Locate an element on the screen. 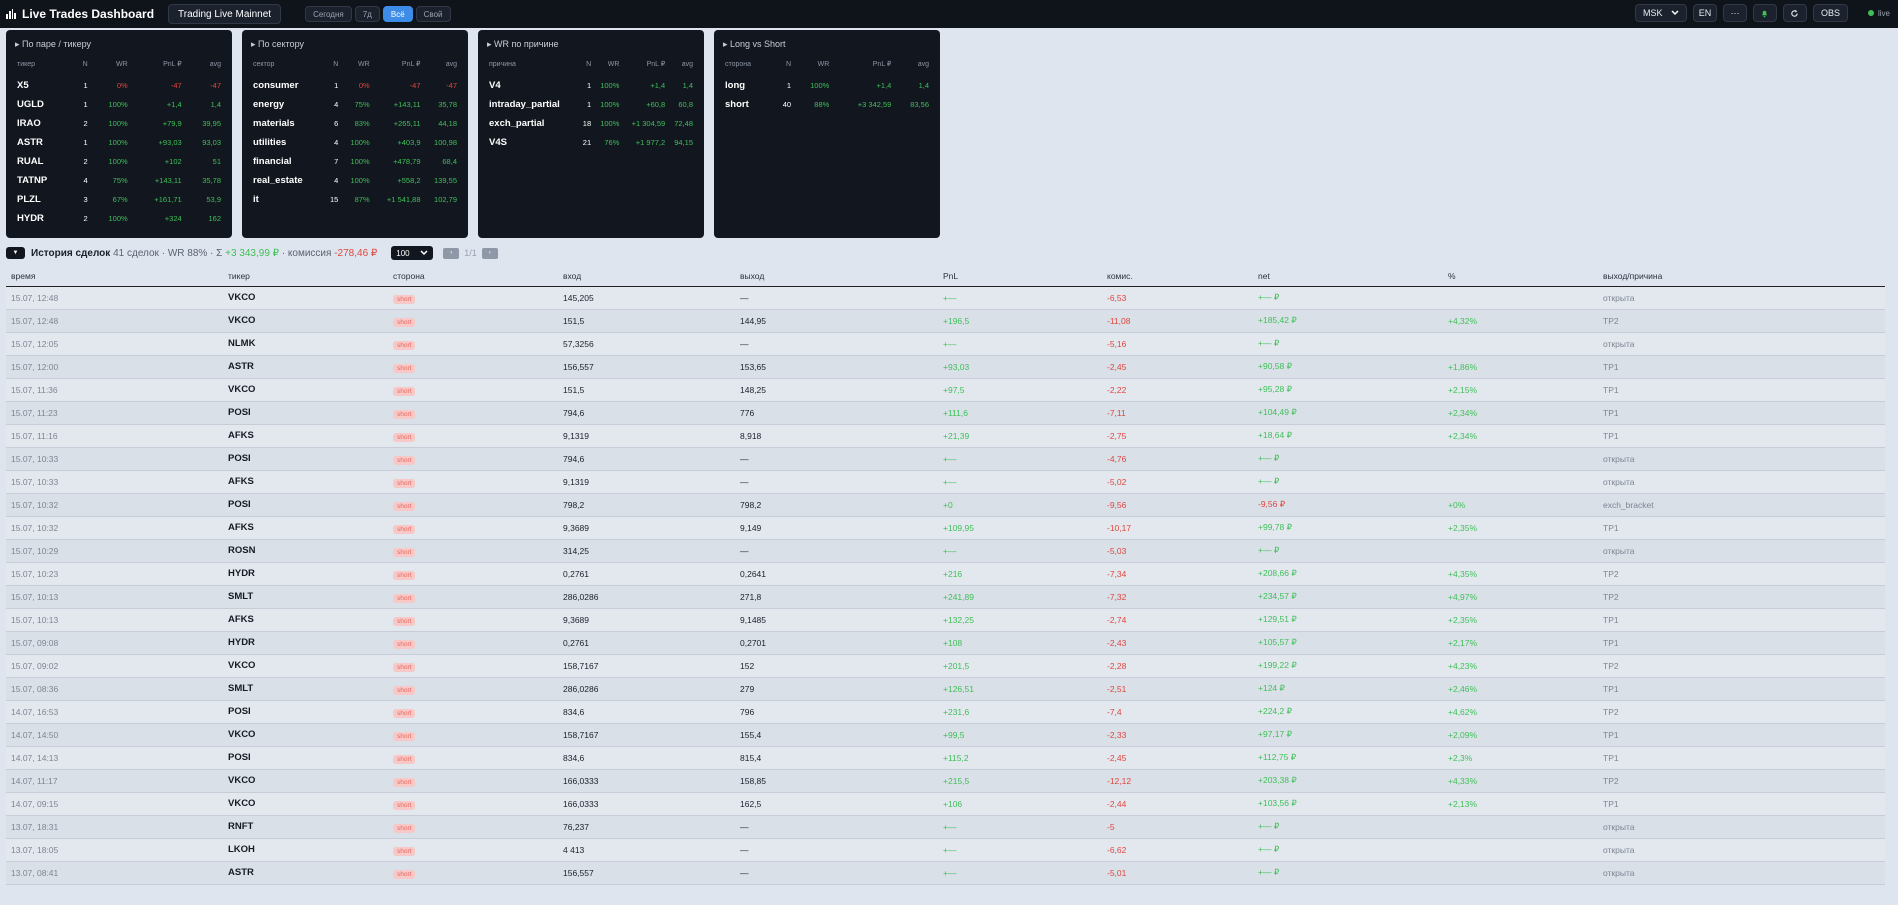 Image resolution: width=1898 pixels, height=905 pixels. card-cell: materials is located at coordinates (274, 123).